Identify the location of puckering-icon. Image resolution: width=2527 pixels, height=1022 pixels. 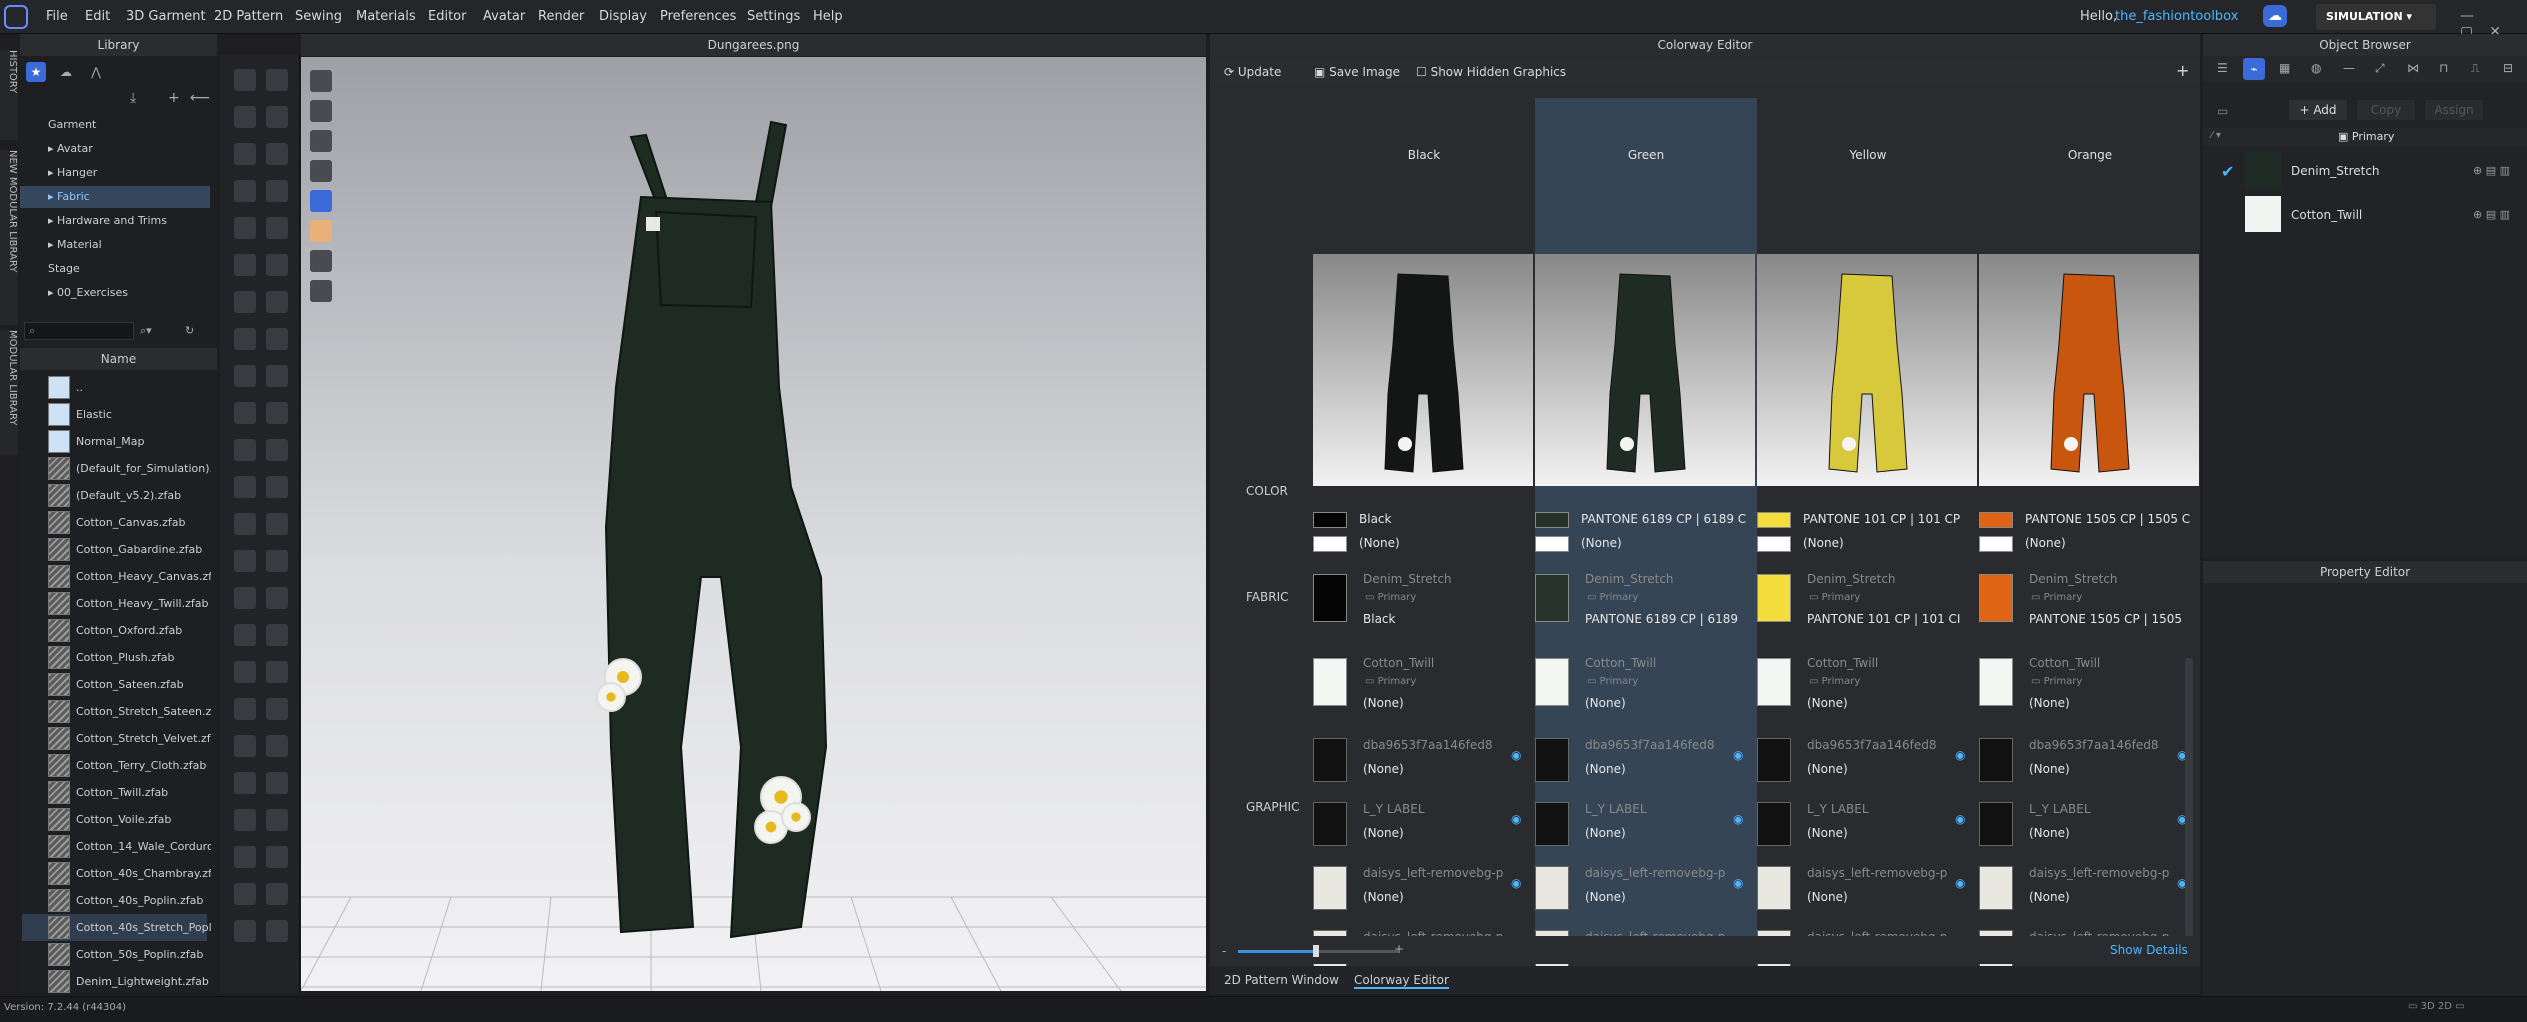
(245, 709).